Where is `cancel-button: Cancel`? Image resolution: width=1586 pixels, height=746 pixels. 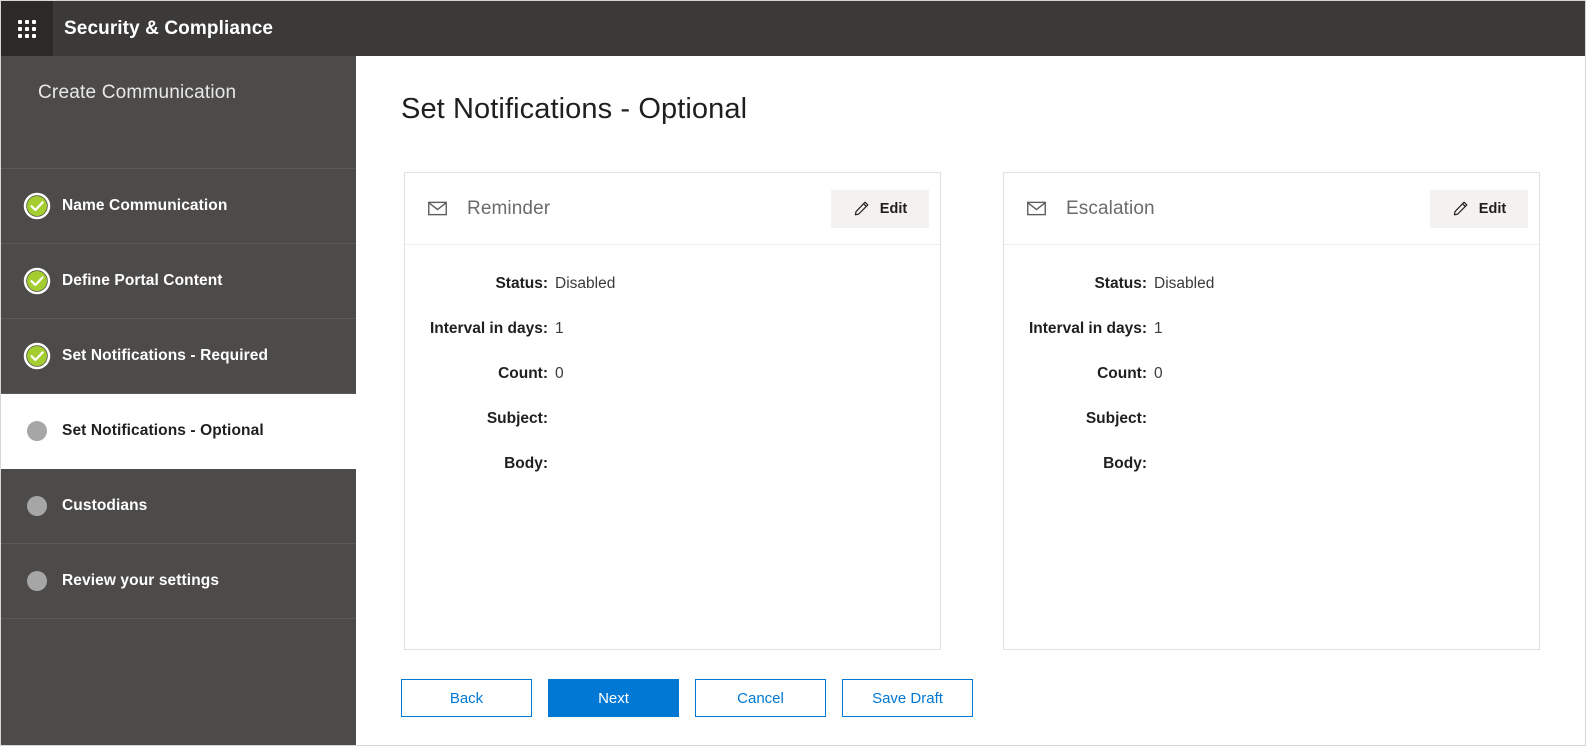 cancel-button: Cancel is located at coordinates (760, 698).